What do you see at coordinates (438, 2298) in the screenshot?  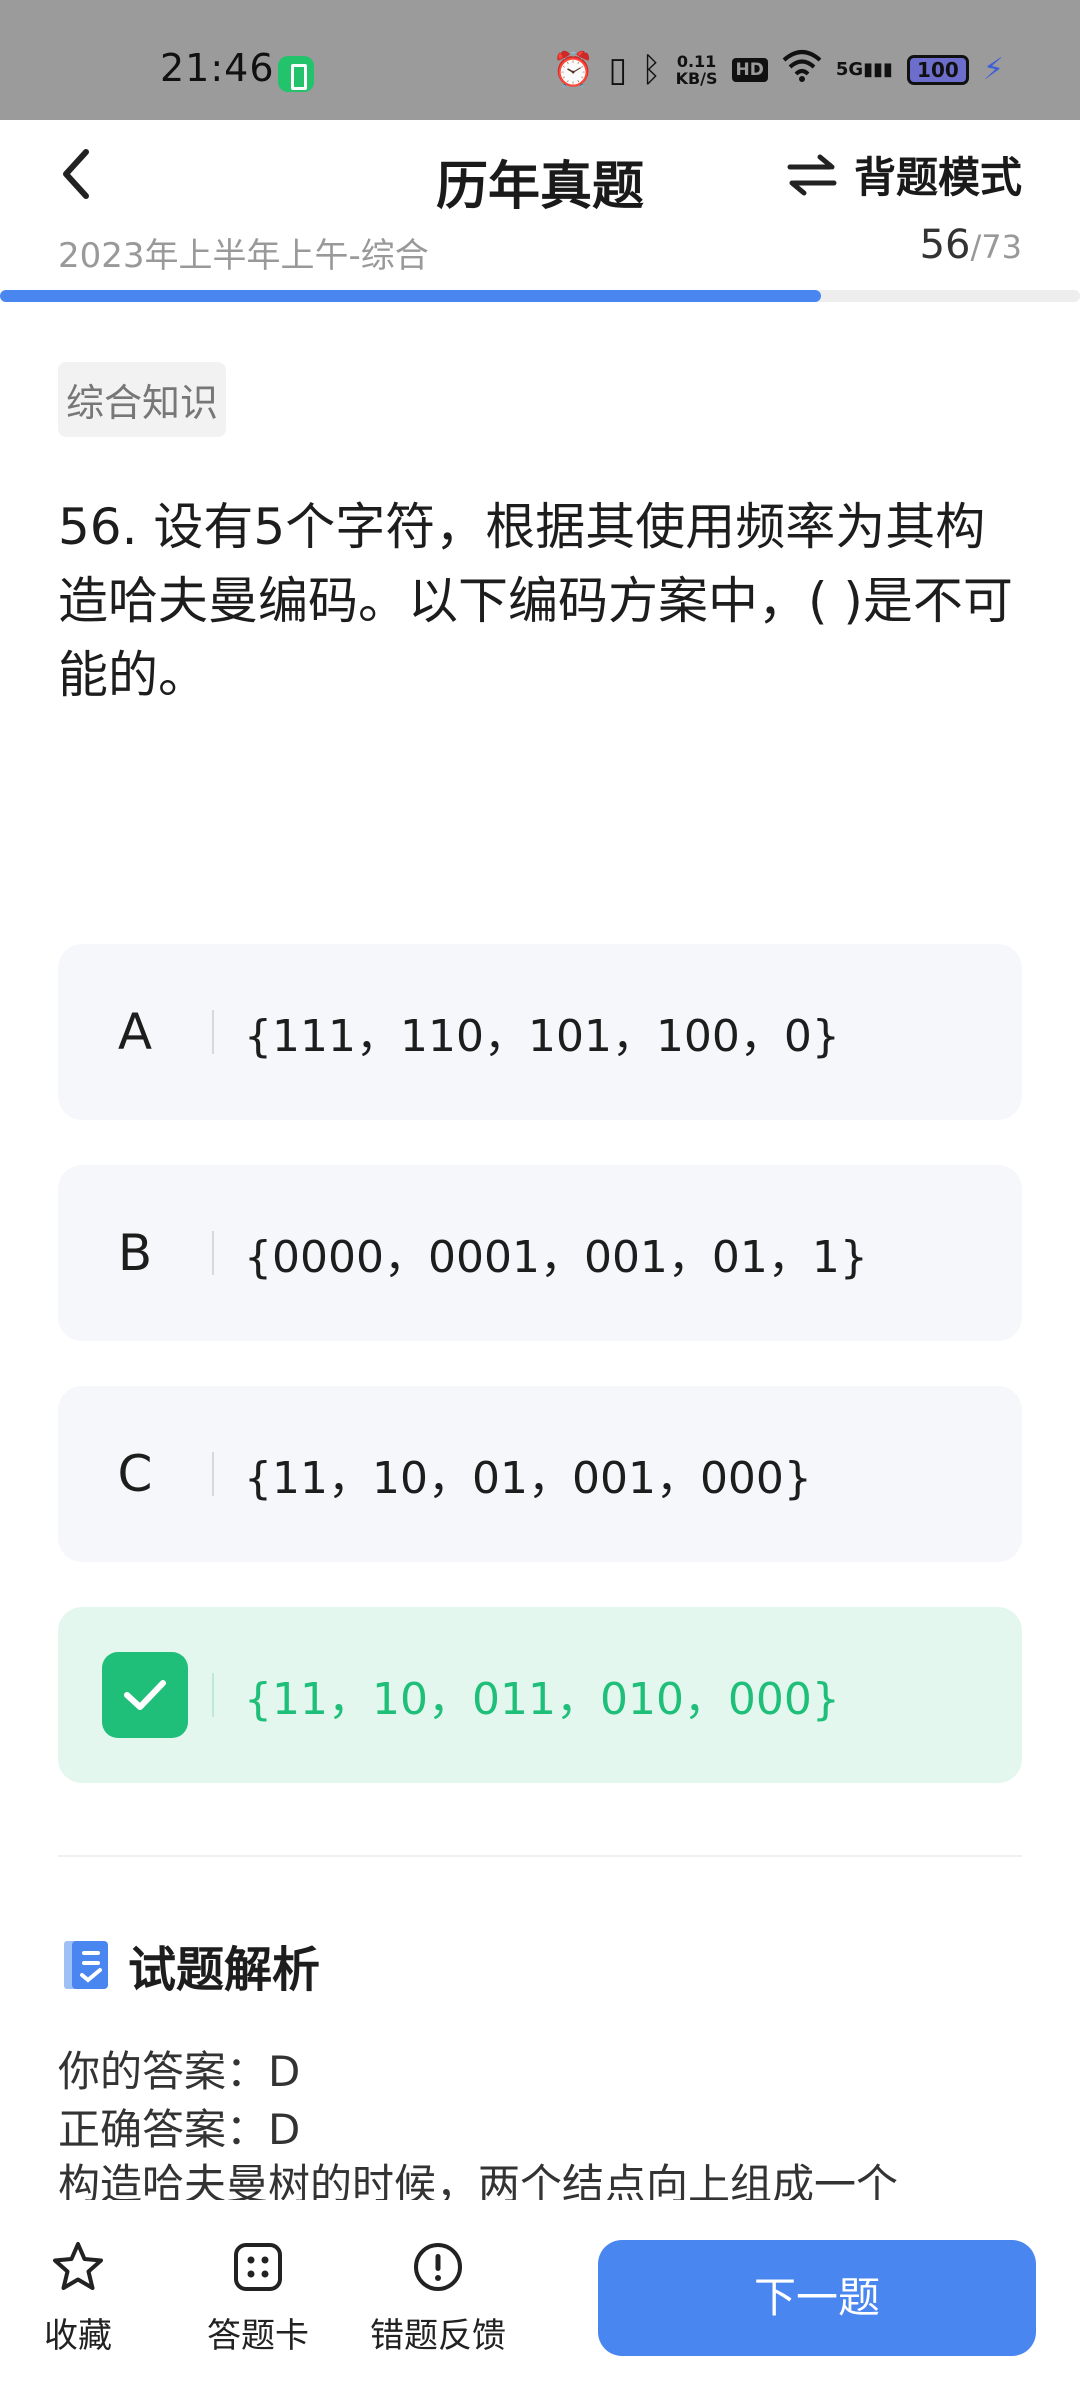 I see `error-feedback-button: 错题反馈` at bounding box center [438, 2298].